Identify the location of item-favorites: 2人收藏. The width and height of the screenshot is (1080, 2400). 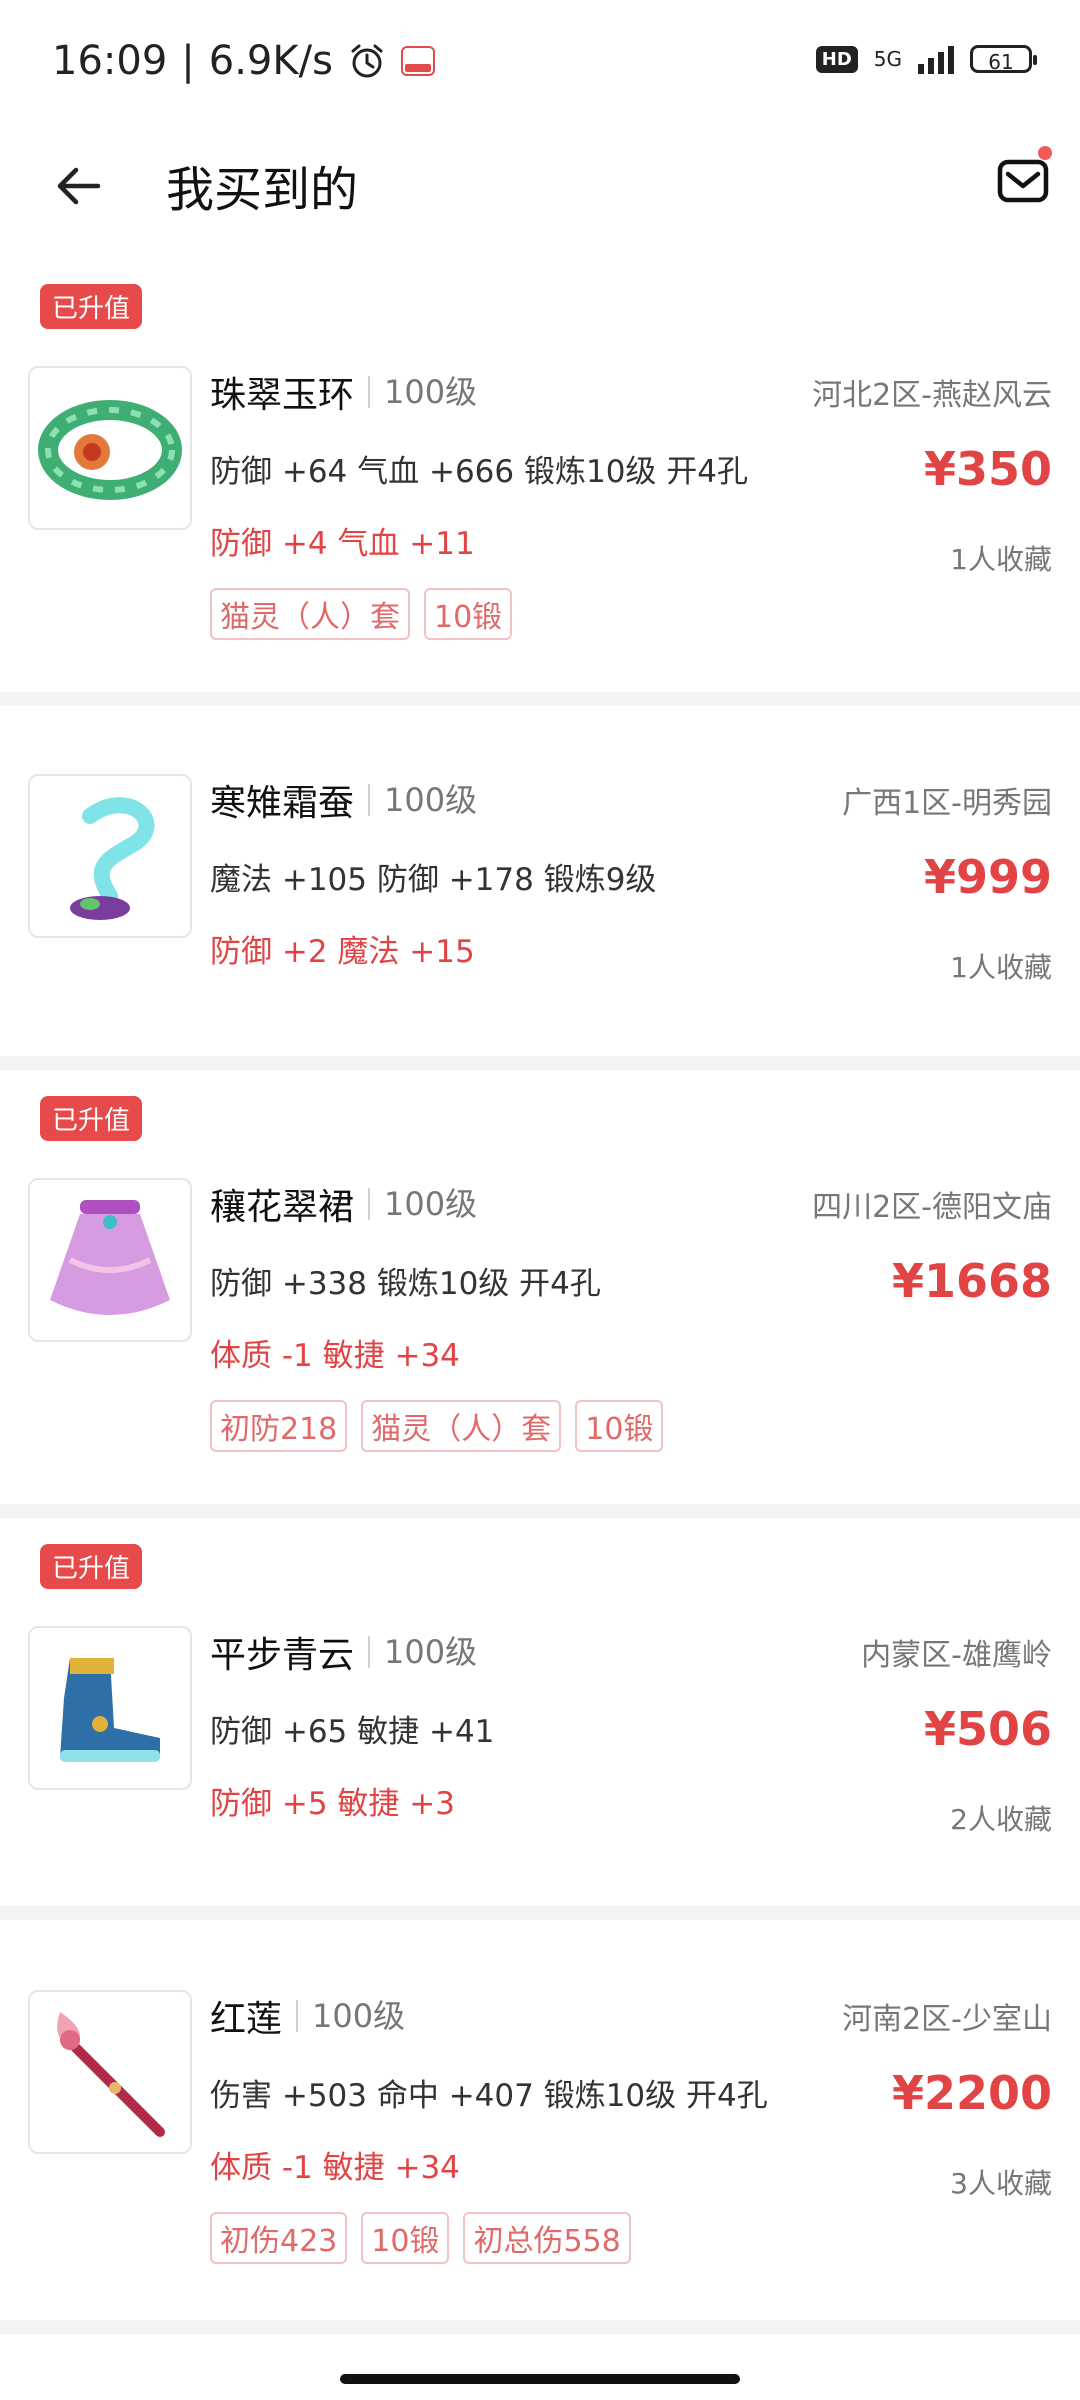
(1001, 1819).